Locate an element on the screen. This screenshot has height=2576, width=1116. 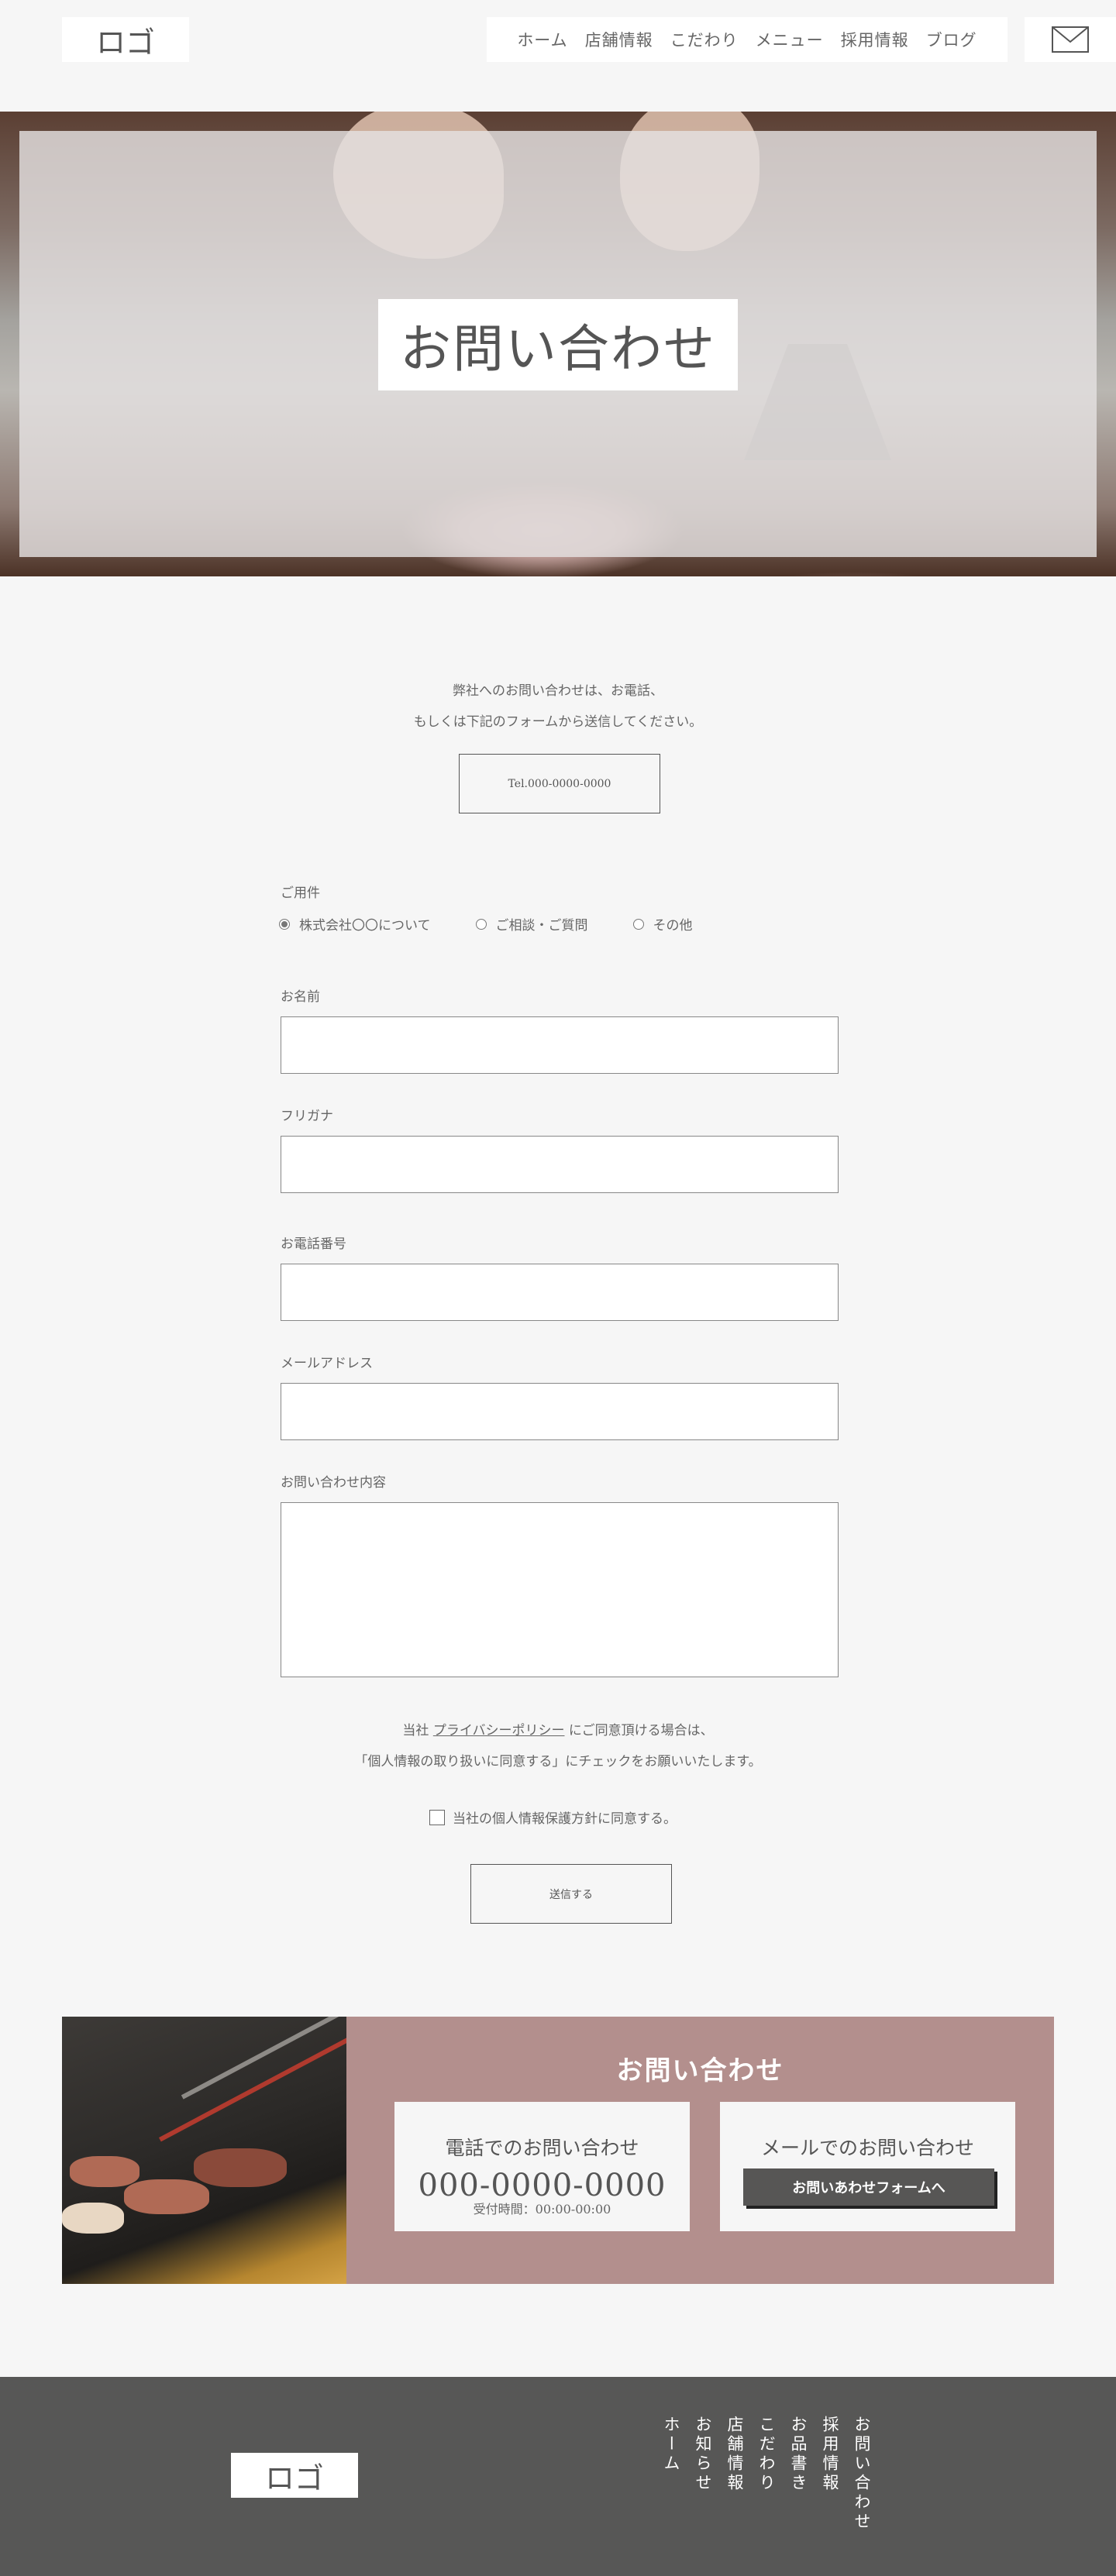
purpose-option-company: 株式会社〇〇について is located at coordinates (355, 924).